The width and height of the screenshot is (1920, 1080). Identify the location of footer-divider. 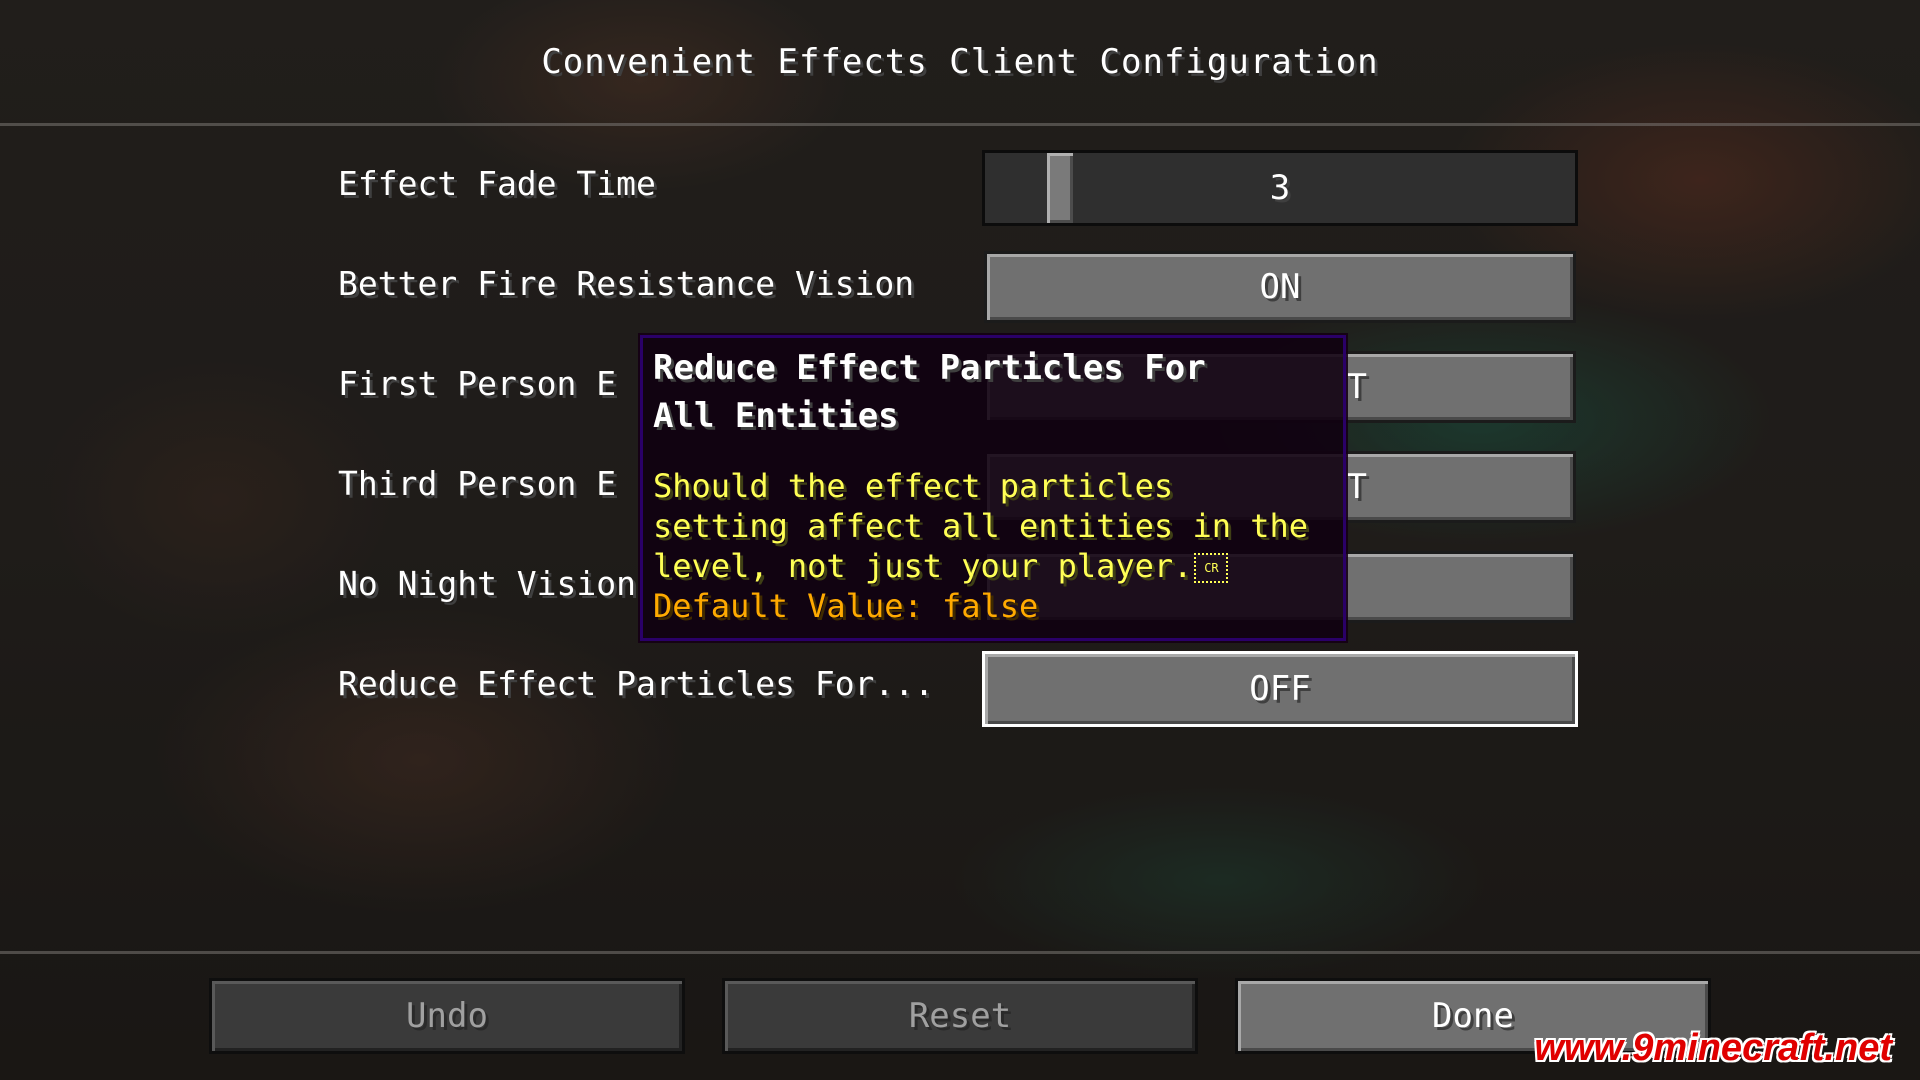
(960, 952).